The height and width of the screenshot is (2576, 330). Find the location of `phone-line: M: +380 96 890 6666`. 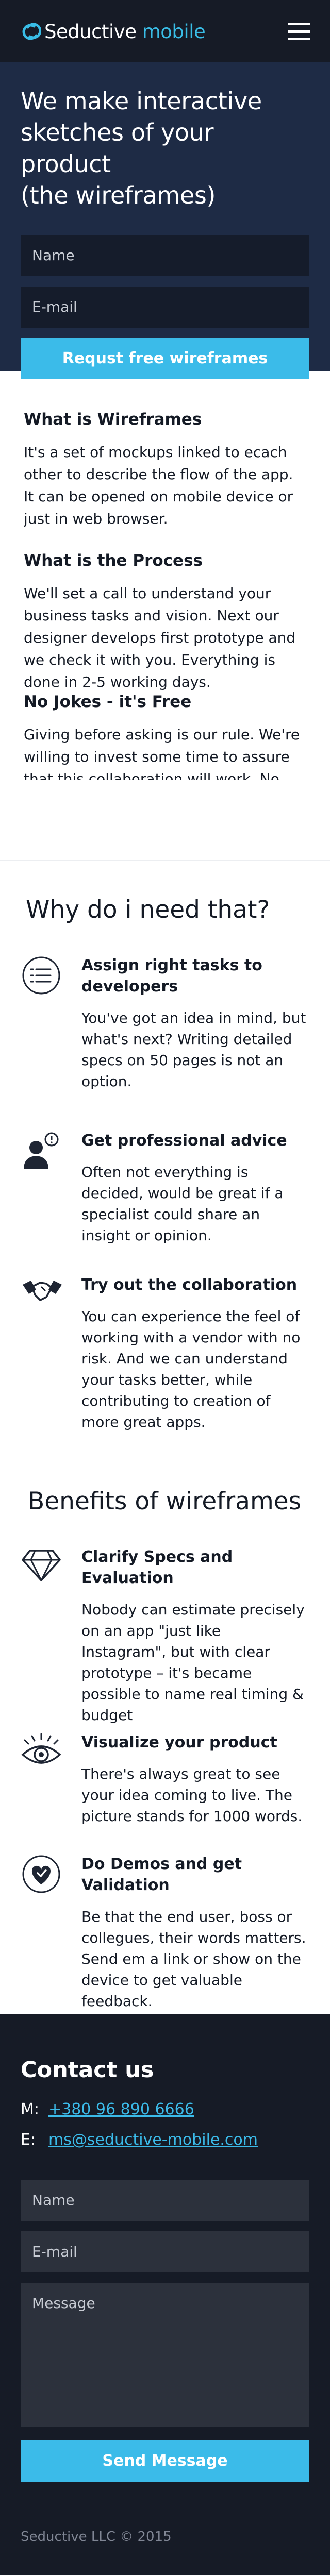

phone-line: M: +380 96 890 6666 is located at coordinates (165, 2109).